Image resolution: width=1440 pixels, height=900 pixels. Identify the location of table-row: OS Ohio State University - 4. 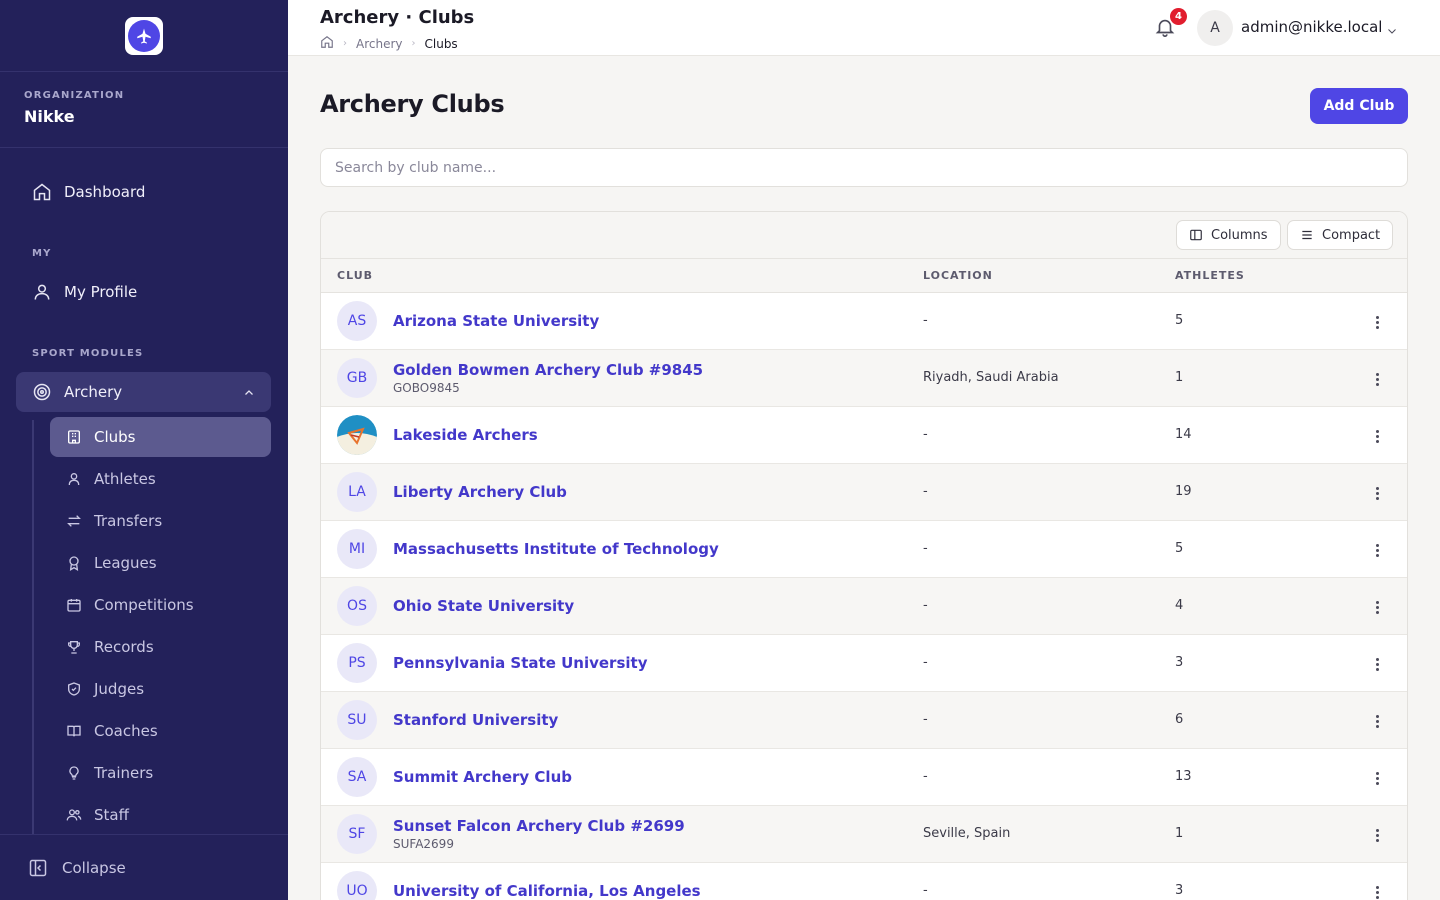
(864, 606).